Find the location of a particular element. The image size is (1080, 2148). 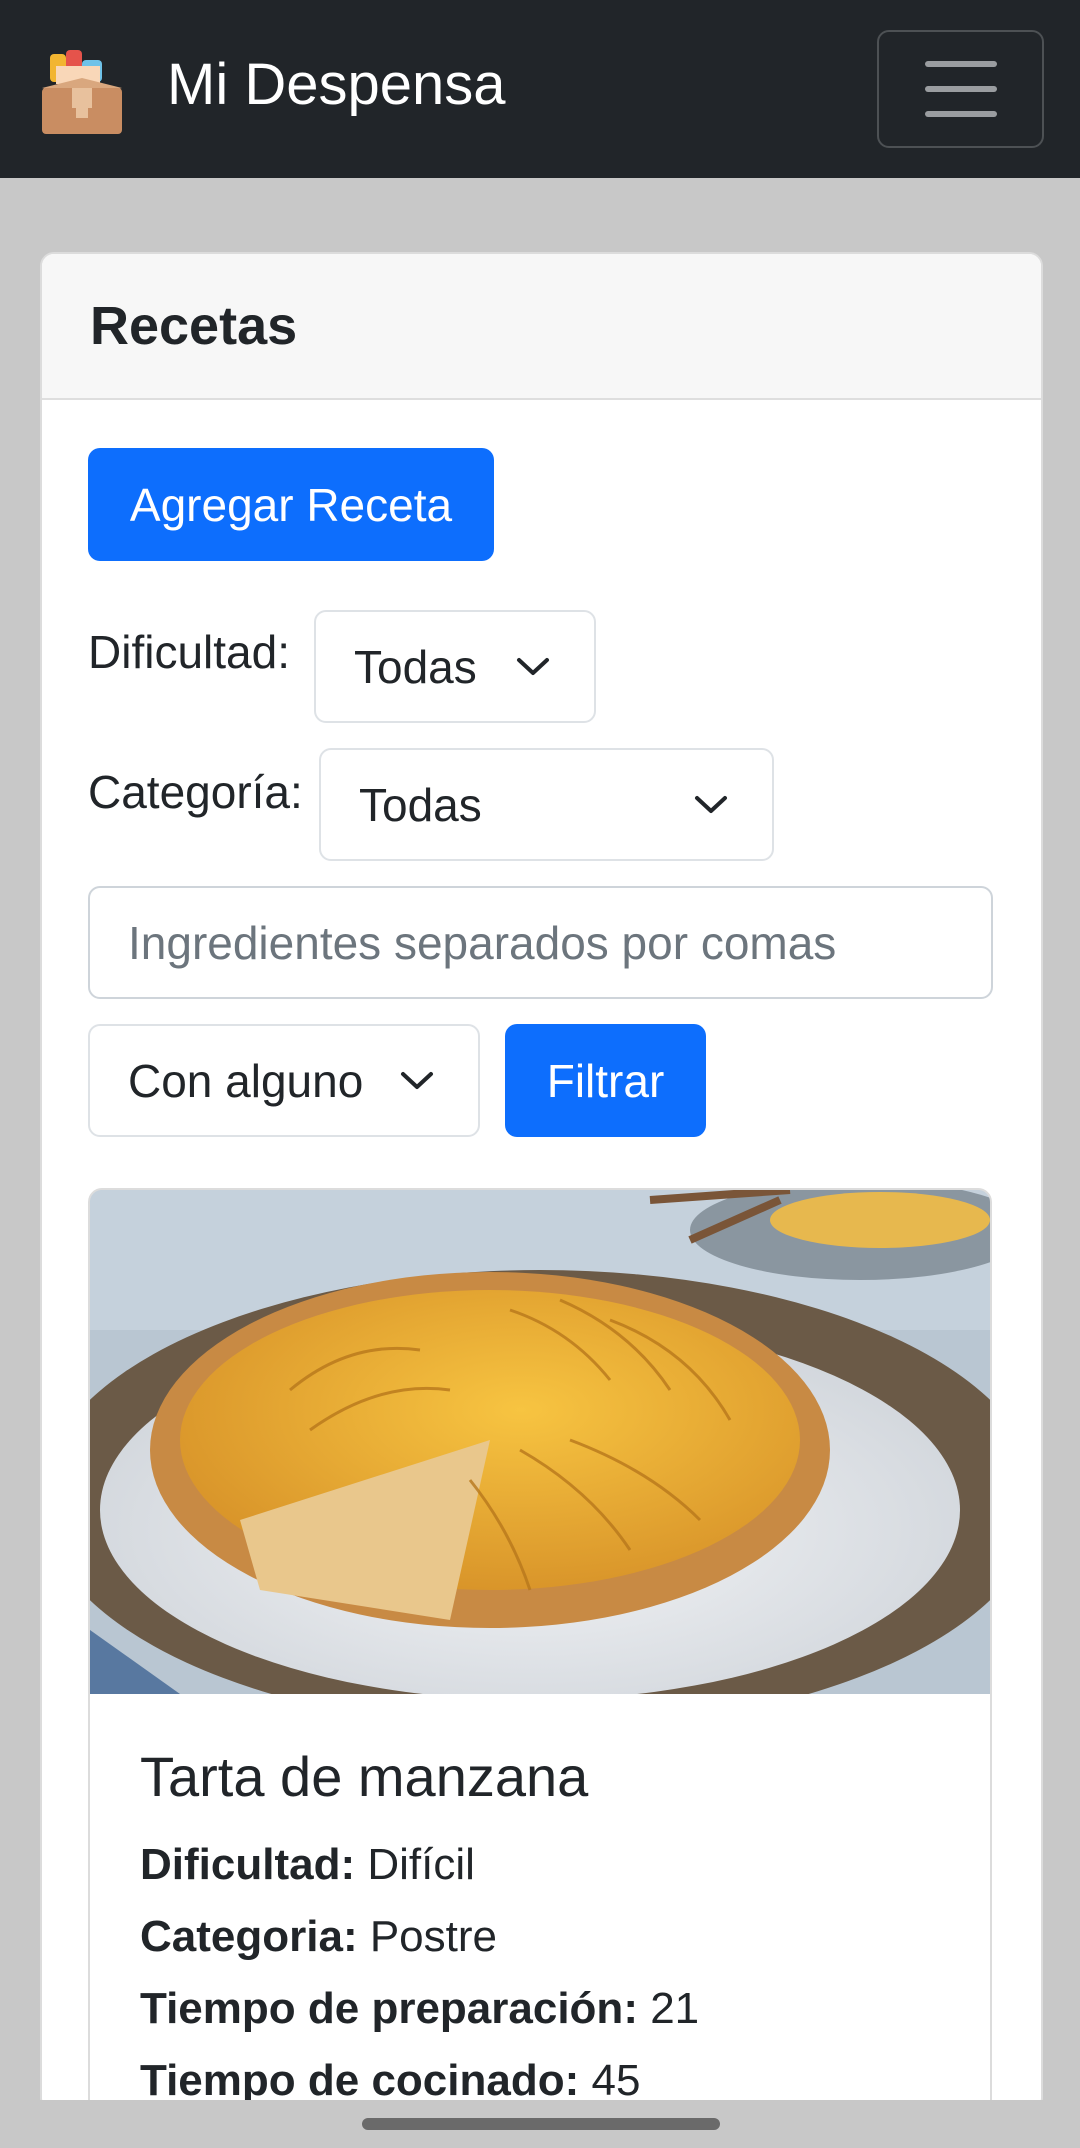

navbar: Mi Despensa is located at coordinates (540, 89).